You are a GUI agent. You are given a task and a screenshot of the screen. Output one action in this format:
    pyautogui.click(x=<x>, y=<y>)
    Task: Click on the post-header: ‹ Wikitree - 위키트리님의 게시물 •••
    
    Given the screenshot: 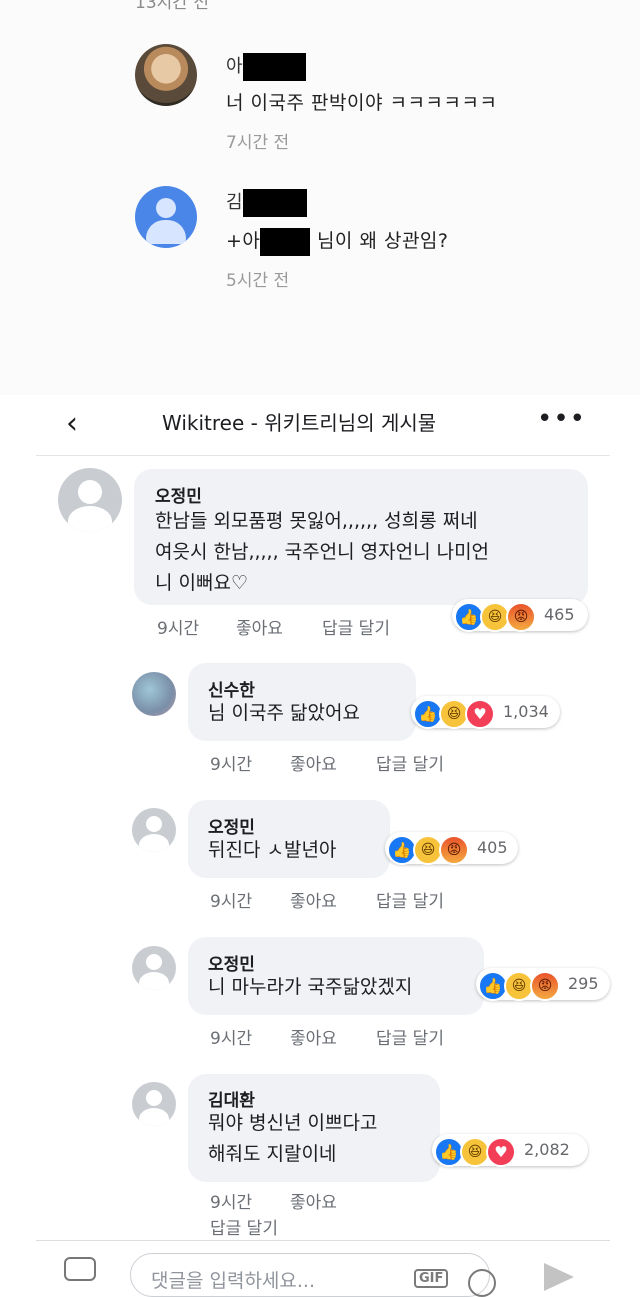 What is the action you would take?
    pyautogui.click(x=323, y=425)
    